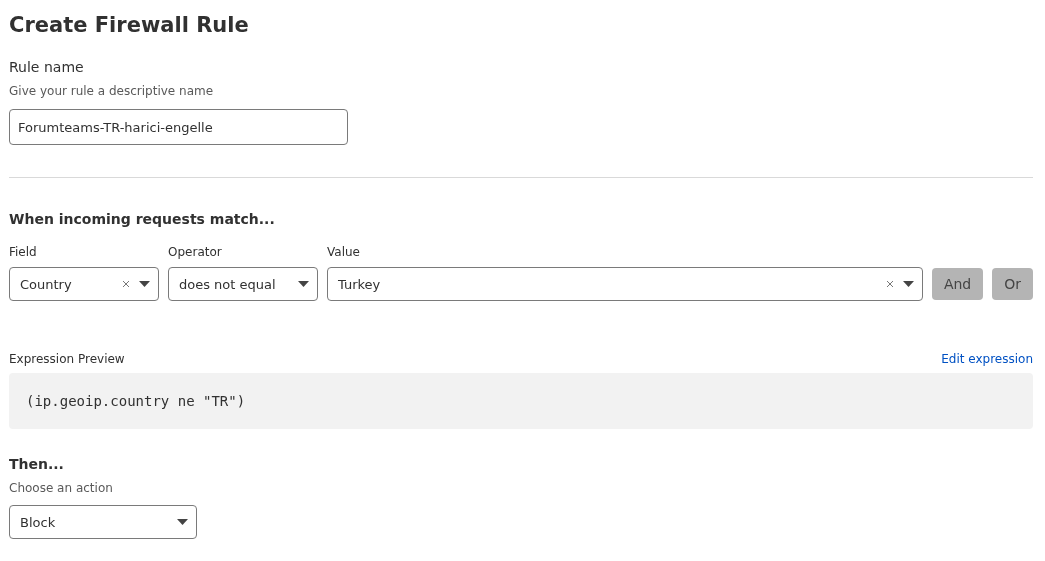  I want to click on field-hint: Give your rule a descriptive name, so click(112, 91).